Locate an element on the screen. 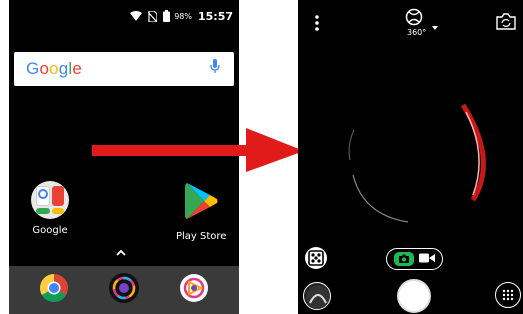 Image resolution: width=523 pixels, height=314 pixels. google-folder-icon is located at coordinates (50, 200).